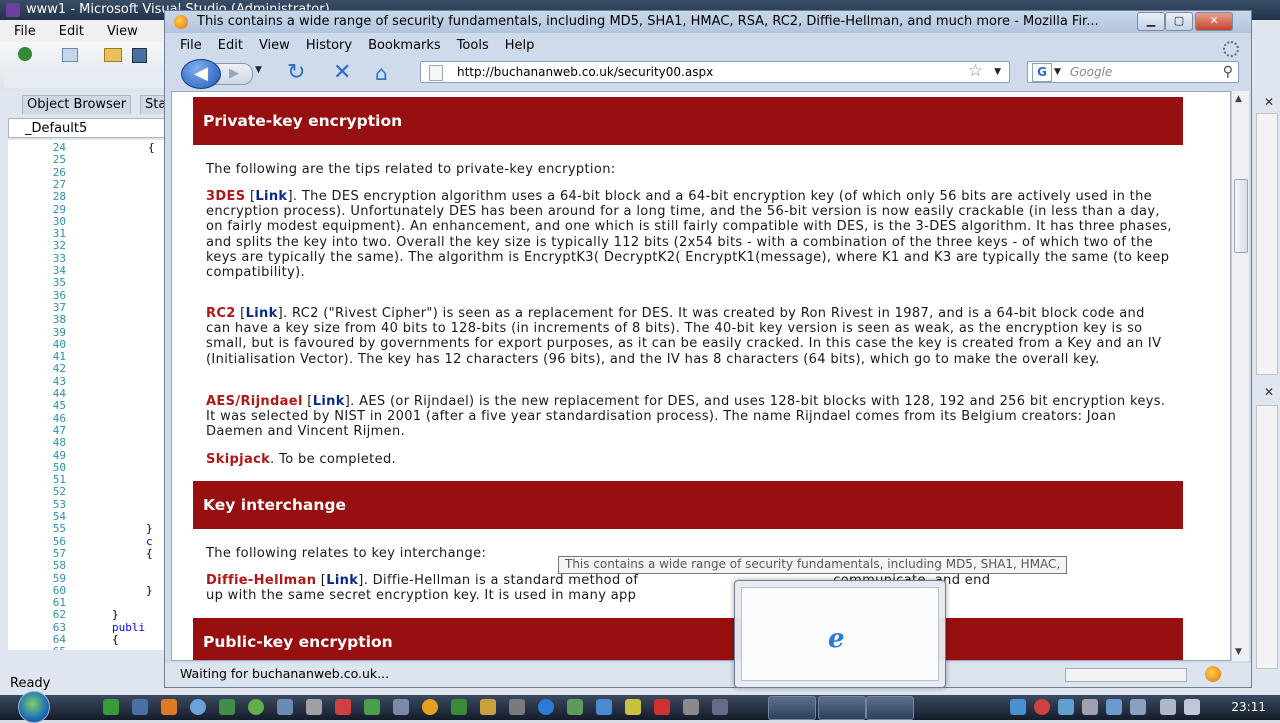 Image resolution: width=1280 pixels, height=723 pixels. I want to click on line-number: 48, so click(59, 443).